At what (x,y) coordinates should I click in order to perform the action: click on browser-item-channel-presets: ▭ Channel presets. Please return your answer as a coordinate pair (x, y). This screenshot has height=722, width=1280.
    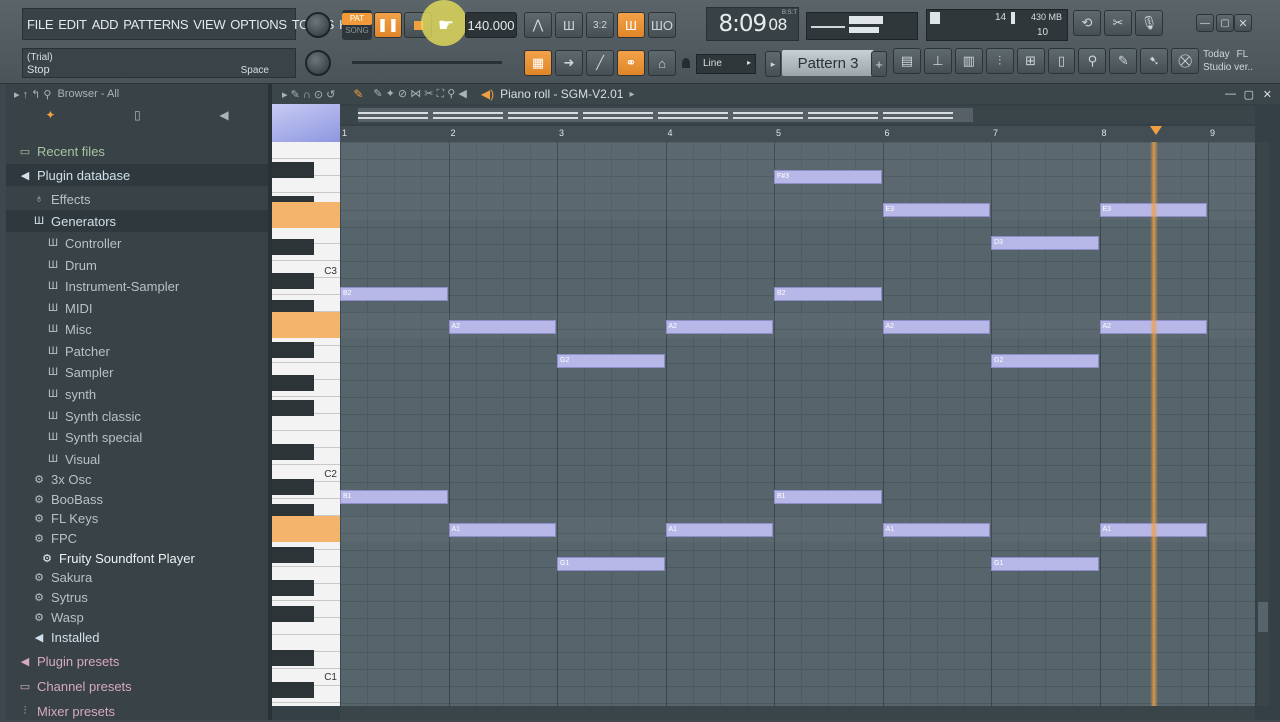
    Looking at the image, I should click on (137, 686).